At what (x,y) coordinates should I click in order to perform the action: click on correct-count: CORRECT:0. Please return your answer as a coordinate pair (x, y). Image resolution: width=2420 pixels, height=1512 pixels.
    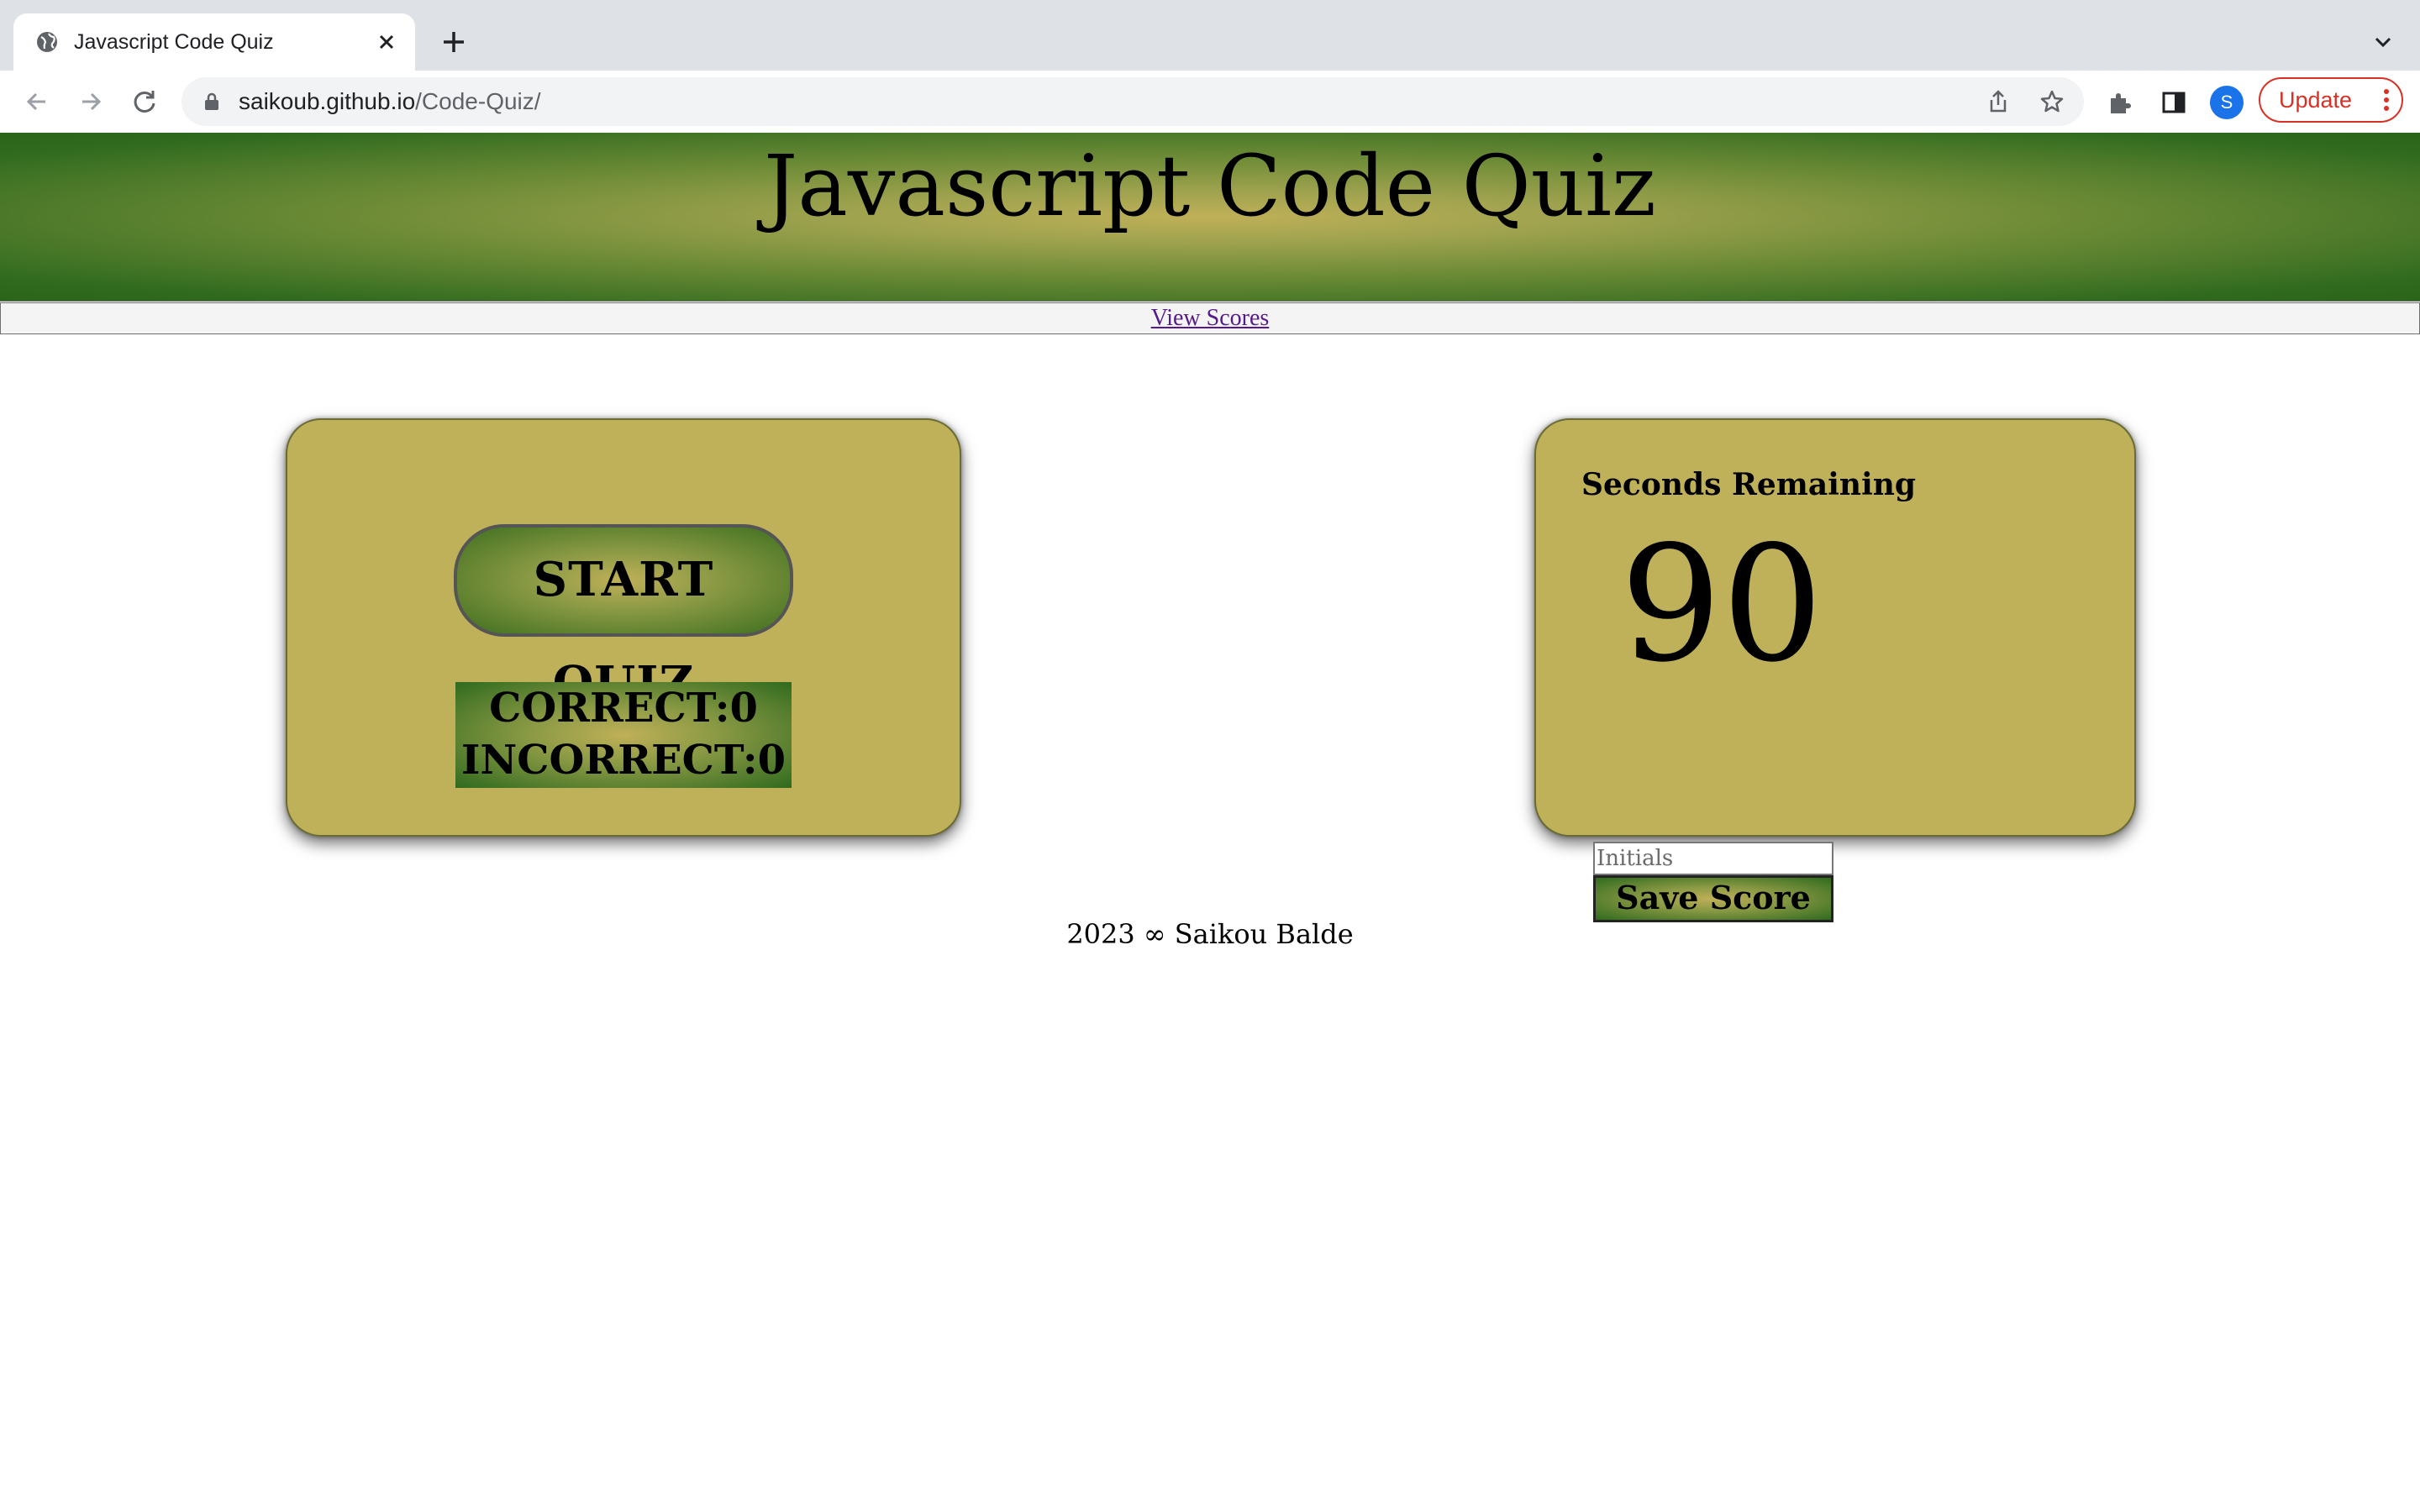
    Looking at the image, I should click on (623, 708).